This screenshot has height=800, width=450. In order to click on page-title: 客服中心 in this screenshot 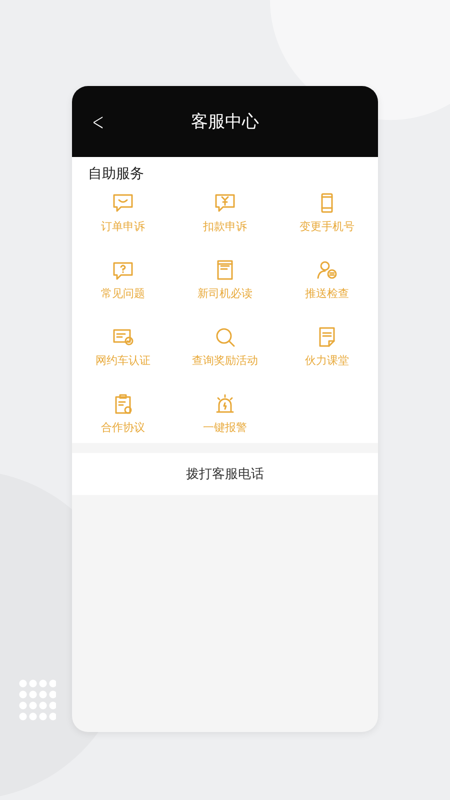, I will do `click(225, 122)`.